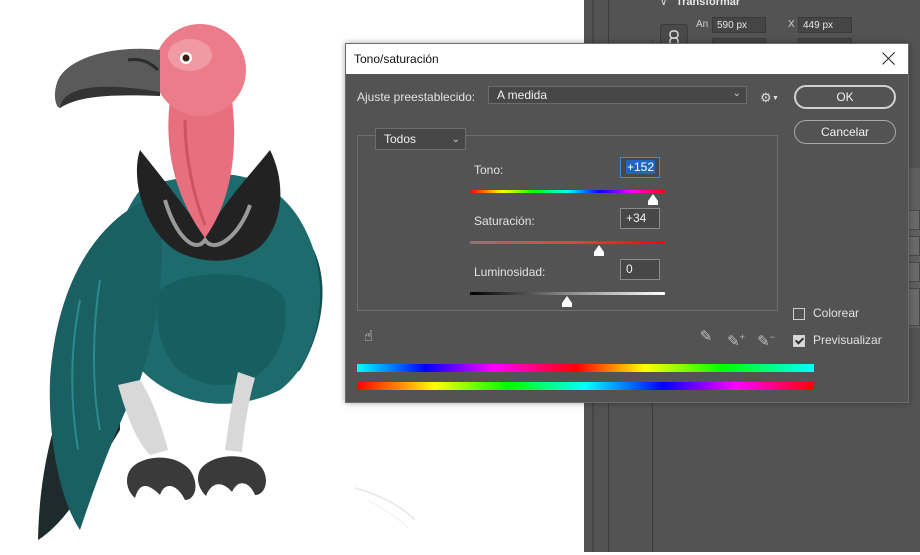 Image resolution: width=920 pixels, height=555 pixels. Describe the element at coordinates (766, 98) in the screenshot. I see `gear-icon: ⚙` at that location.